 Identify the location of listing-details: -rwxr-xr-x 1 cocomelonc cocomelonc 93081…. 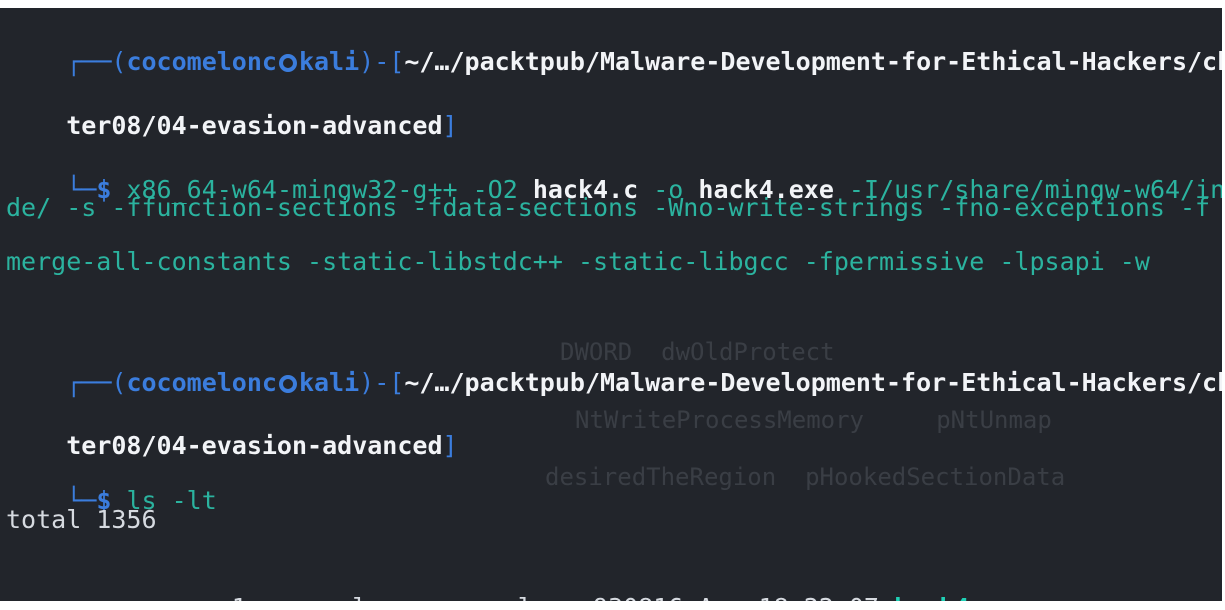
(480, 597).